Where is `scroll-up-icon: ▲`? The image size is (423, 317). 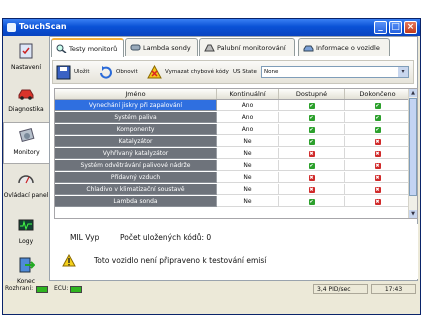
scroll-up-icon: ▲ is located at coordinates (413, 93).